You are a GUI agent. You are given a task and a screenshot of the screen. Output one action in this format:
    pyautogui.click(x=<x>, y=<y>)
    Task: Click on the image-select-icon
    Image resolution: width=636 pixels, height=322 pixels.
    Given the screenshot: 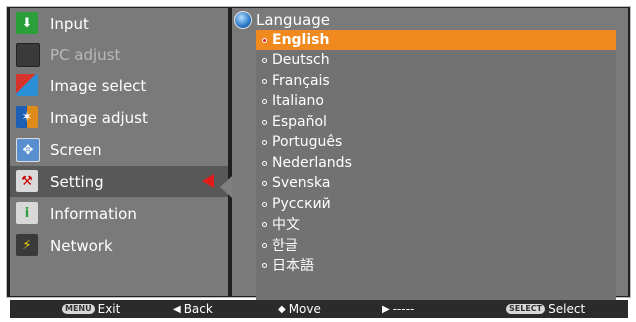 What is the action you would take?
    pyautogui.click(x=27, y=85)
    